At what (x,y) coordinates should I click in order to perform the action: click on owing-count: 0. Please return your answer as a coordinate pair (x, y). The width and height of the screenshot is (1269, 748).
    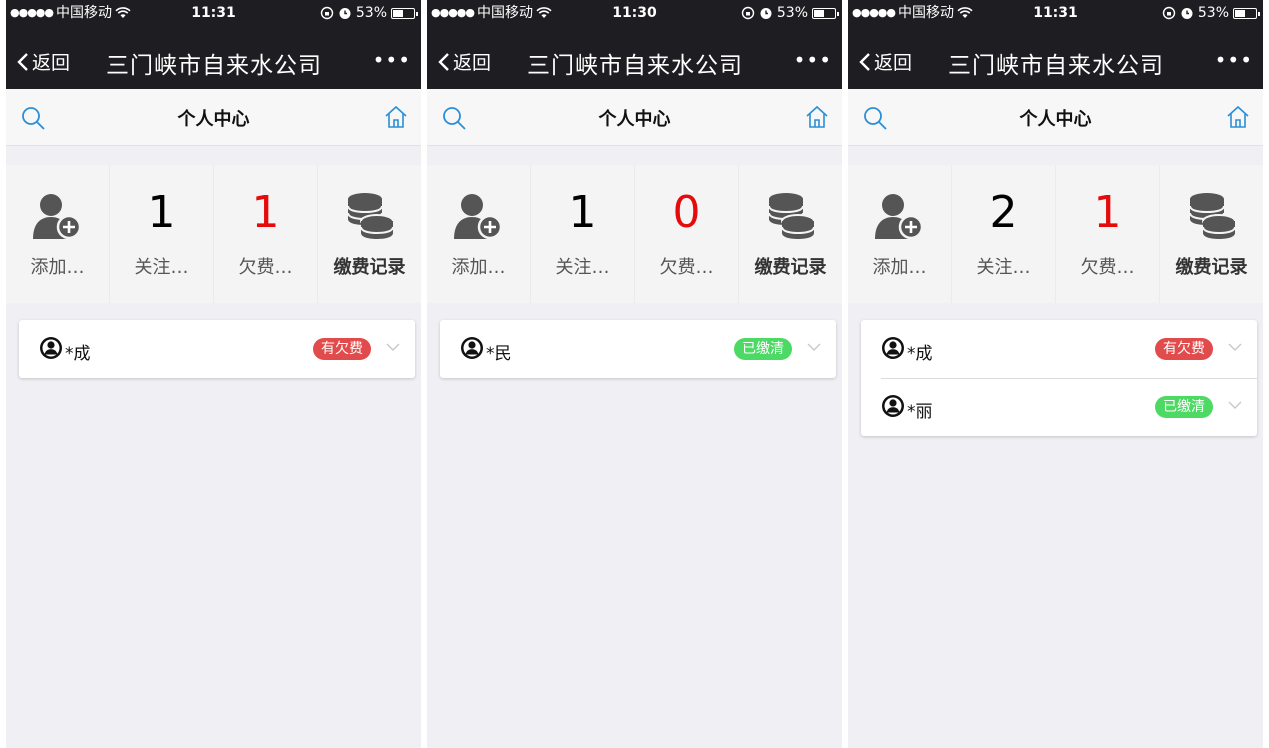
    Looking at the image, I should click on (686, 212).